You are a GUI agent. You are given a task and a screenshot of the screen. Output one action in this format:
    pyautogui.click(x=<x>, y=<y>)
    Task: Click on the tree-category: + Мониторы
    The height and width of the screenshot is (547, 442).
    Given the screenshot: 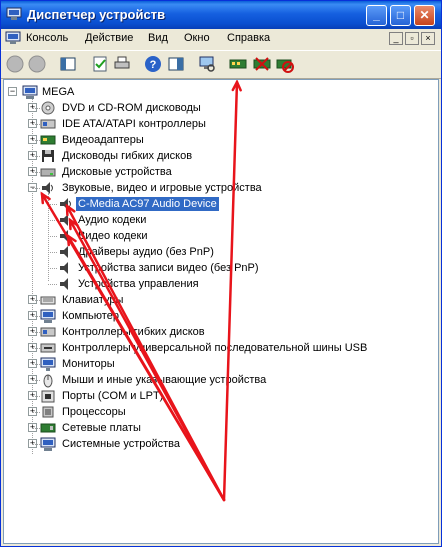 What is the action you would take?
    pyautogui.click(x=229, y=364)
    